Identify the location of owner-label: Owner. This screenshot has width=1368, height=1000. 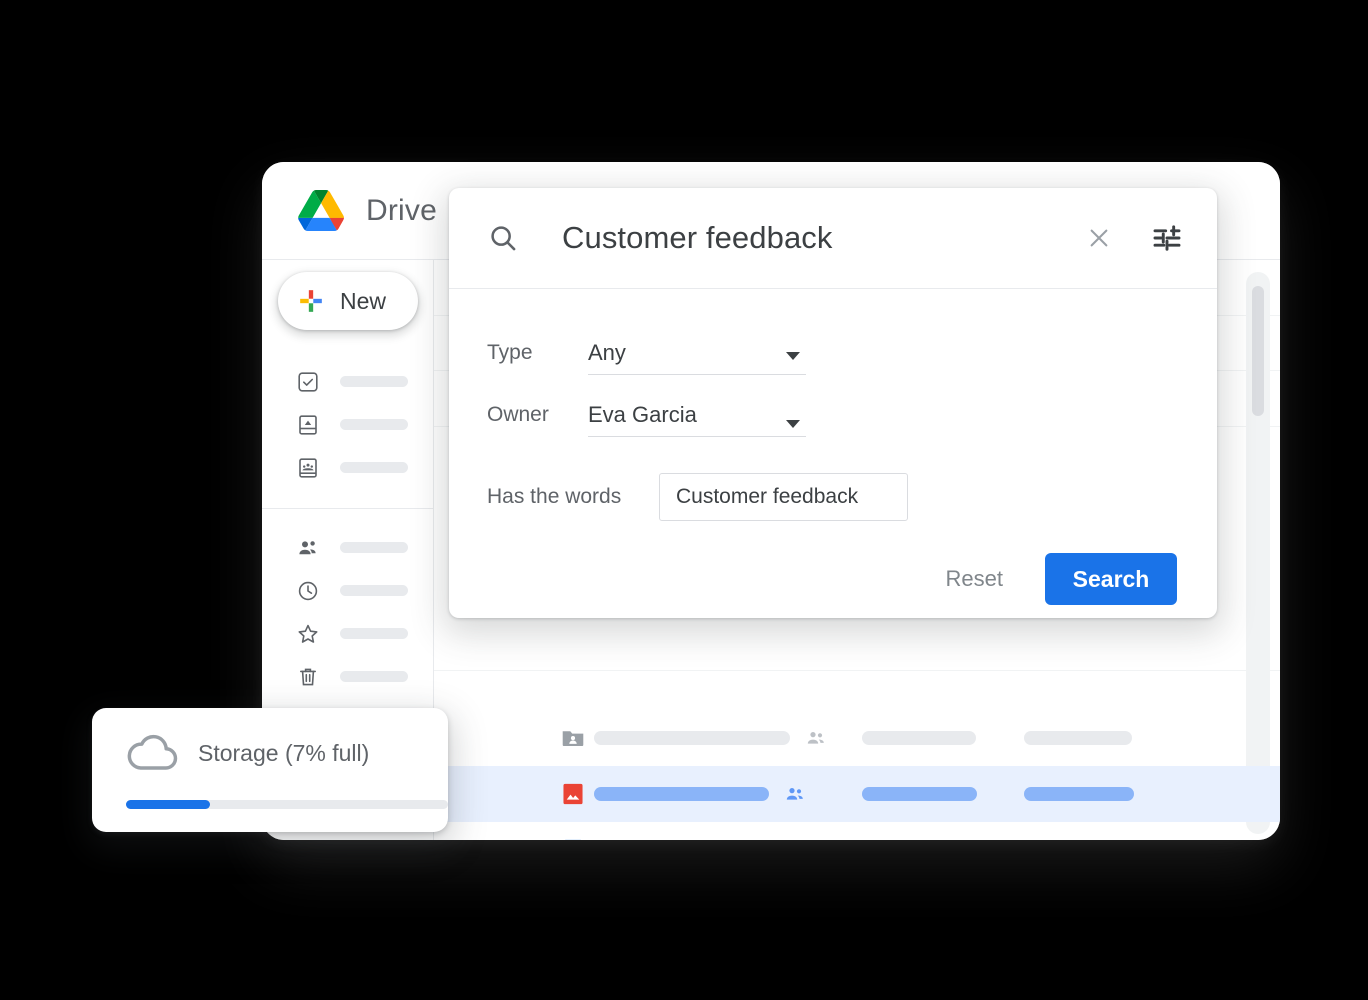
(518, 414).